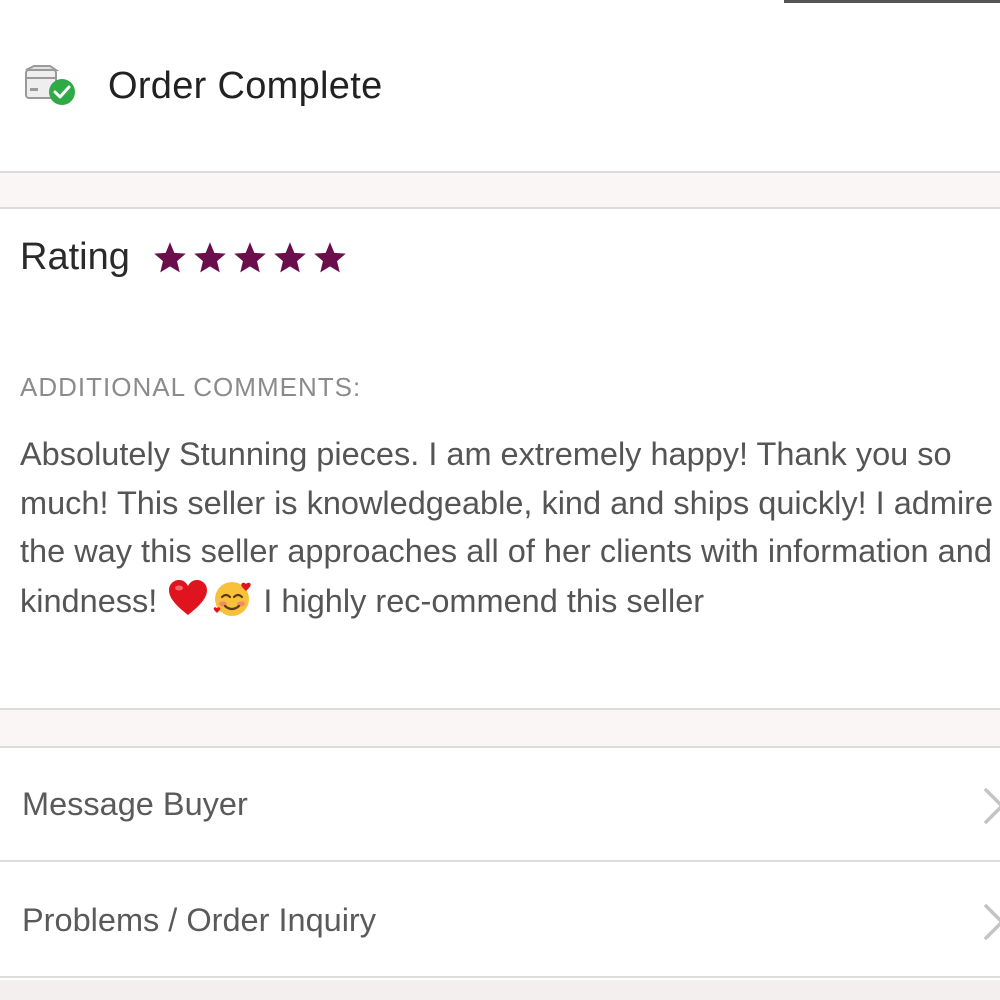 Image resolution: width=1000 pixels, height=1000 pixels. Describe the element at coordinates (52, 86) in the screenshot. I see `package-check-icon` at that location.